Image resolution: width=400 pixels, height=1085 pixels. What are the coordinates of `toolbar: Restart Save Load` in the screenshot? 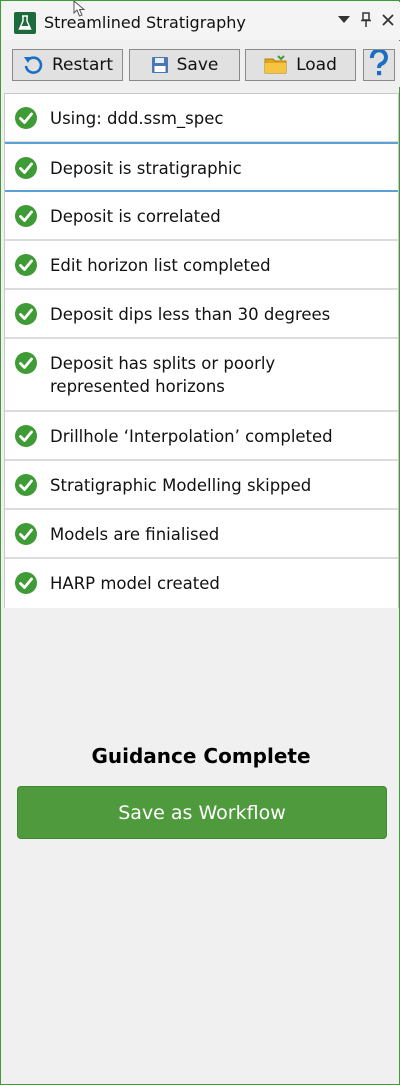 It's located at (201, 64).